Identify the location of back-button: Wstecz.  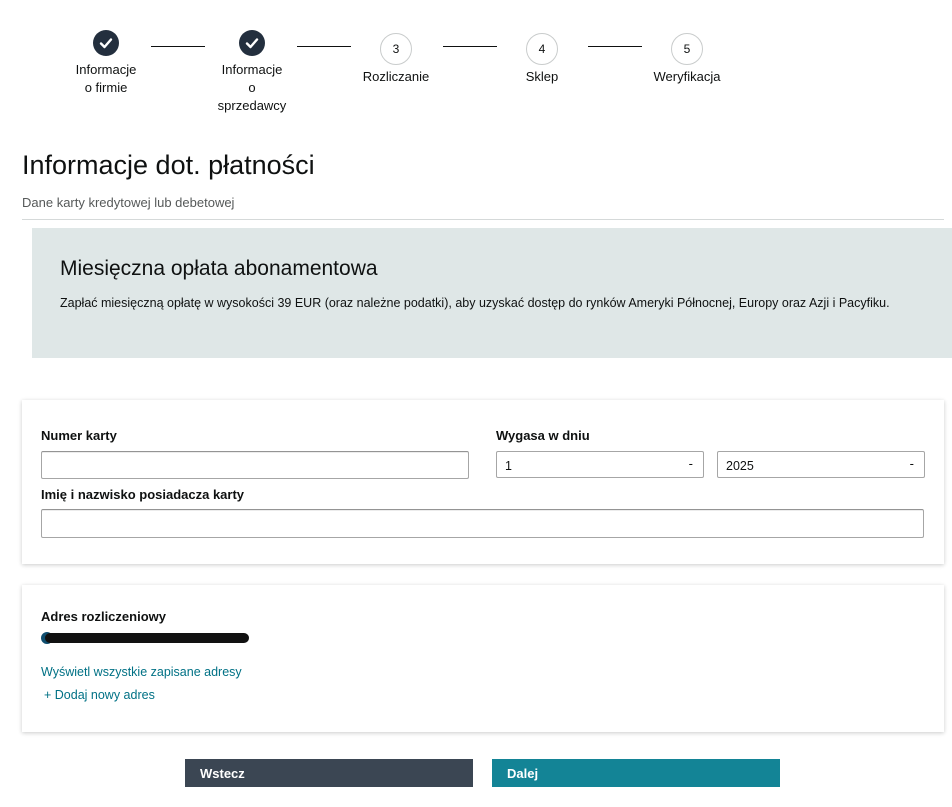
(329, 773).